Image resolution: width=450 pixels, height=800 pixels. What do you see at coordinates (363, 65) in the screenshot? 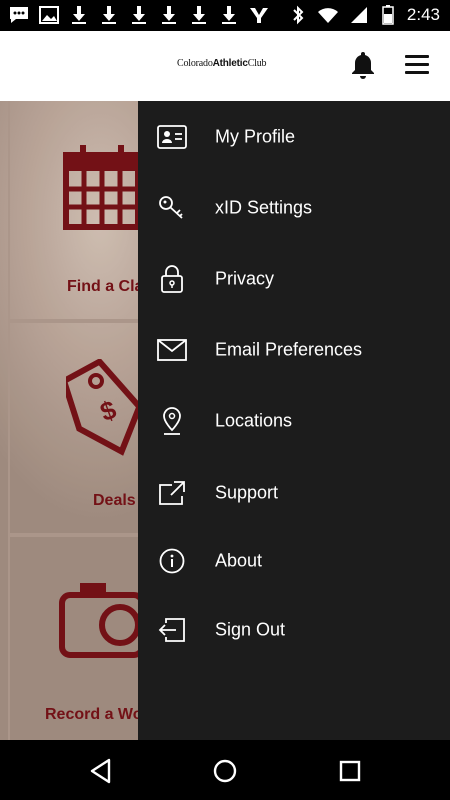
I see `notifications-bell-icon` at bounding box center [363, 65].